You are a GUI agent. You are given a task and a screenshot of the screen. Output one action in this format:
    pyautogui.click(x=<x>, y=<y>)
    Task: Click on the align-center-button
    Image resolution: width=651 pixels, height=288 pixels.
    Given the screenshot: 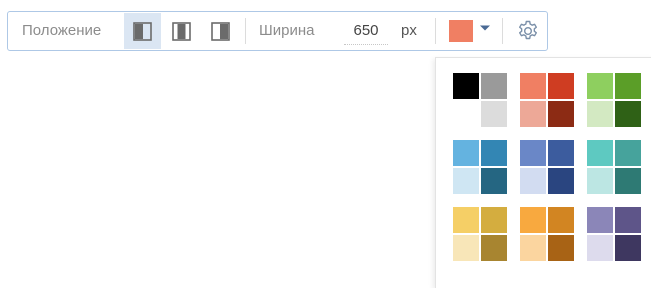 What is the action you would take?
    pyautogui.click(x=181, y=31)
    